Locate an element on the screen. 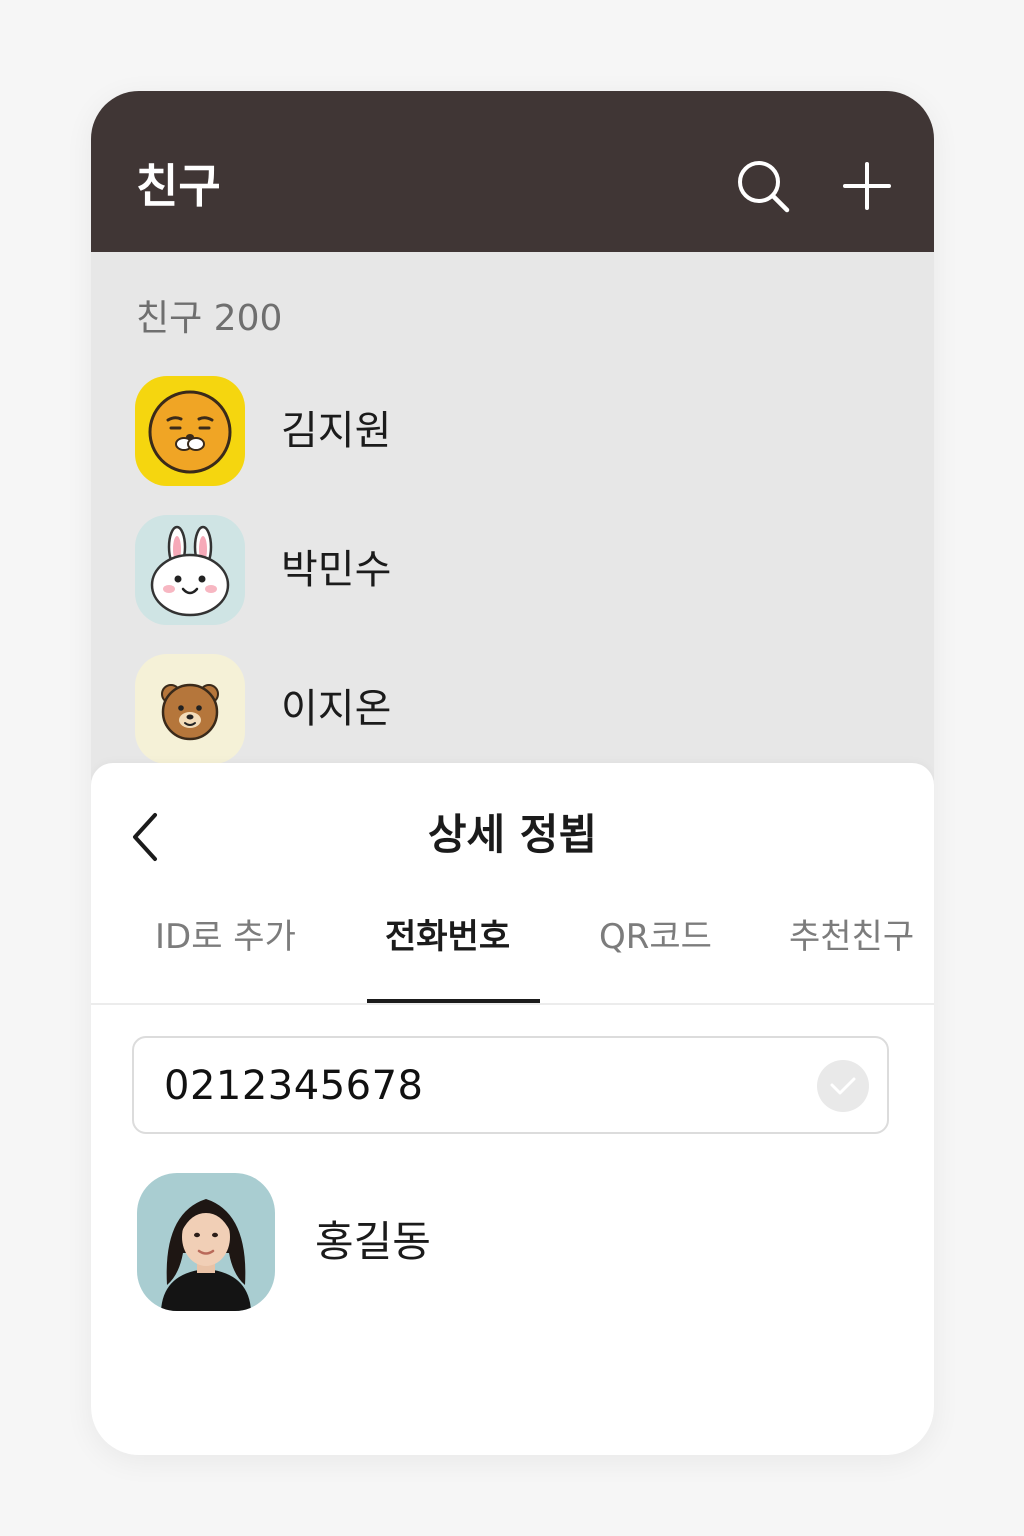  tab-phone: 전화번호 is located at coordinates (447, 937).